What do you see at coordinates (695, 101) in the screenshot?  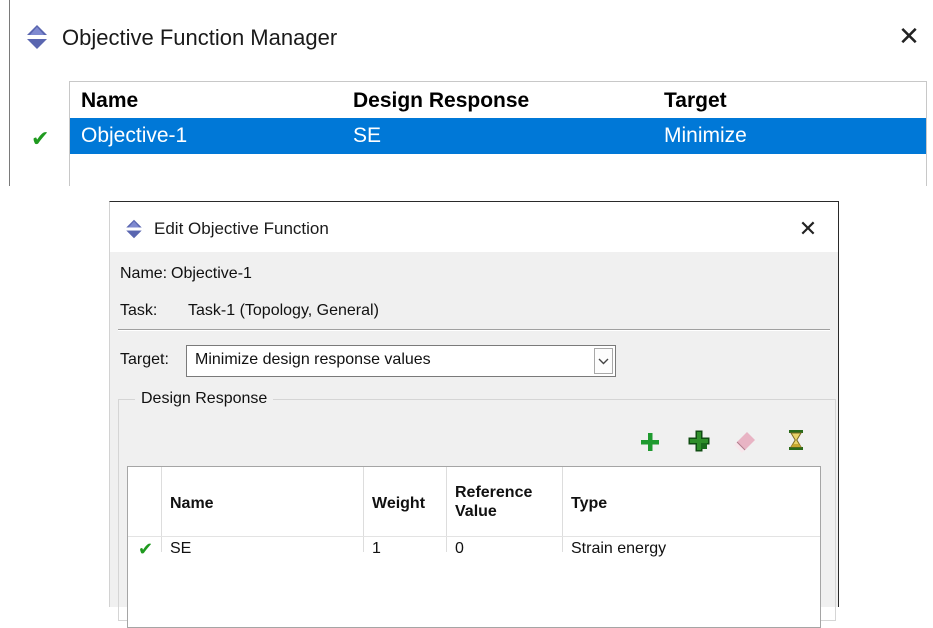 I see `column-header-target: Target` at bounding box center [695, 101].